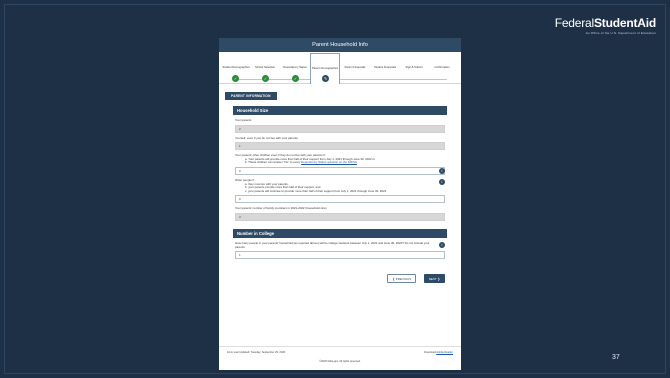  What do you see at coordinates (340, 233) in the screenshot?
I see `number-in-college-heading: Number in College` at bounding box center [340, 233].